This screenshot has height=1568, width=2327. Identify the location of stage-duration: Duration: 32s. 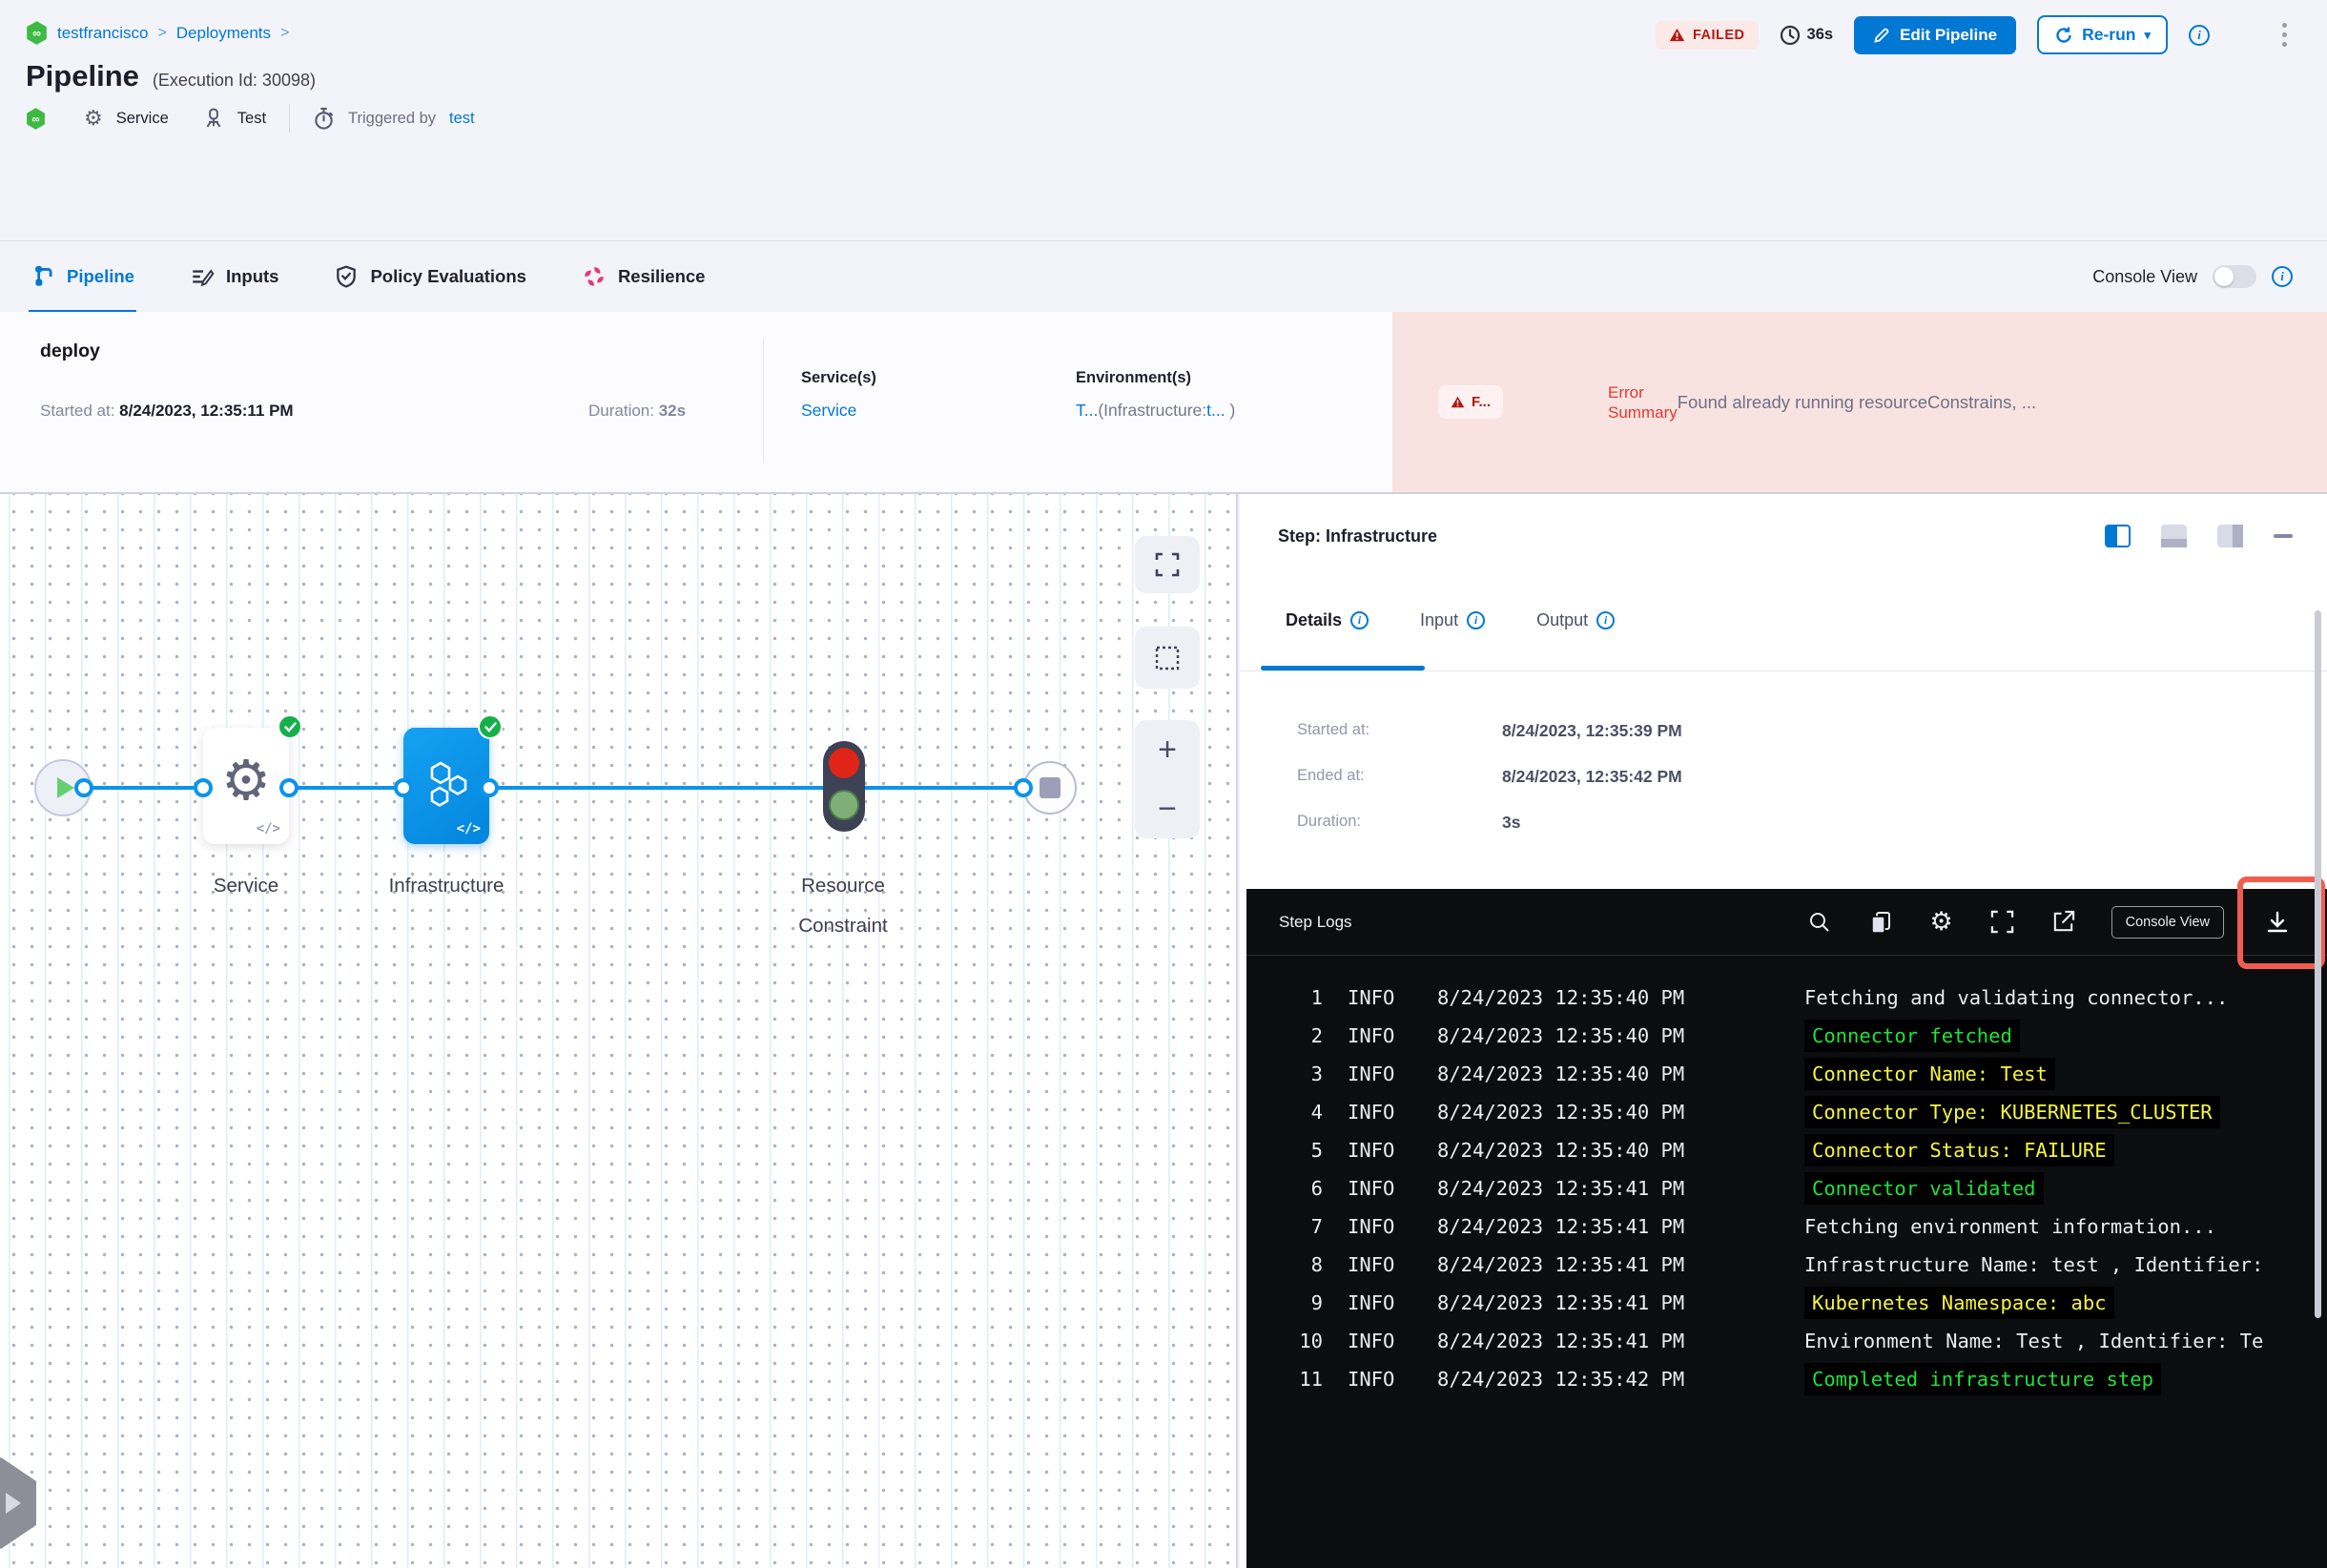
(637, 411).